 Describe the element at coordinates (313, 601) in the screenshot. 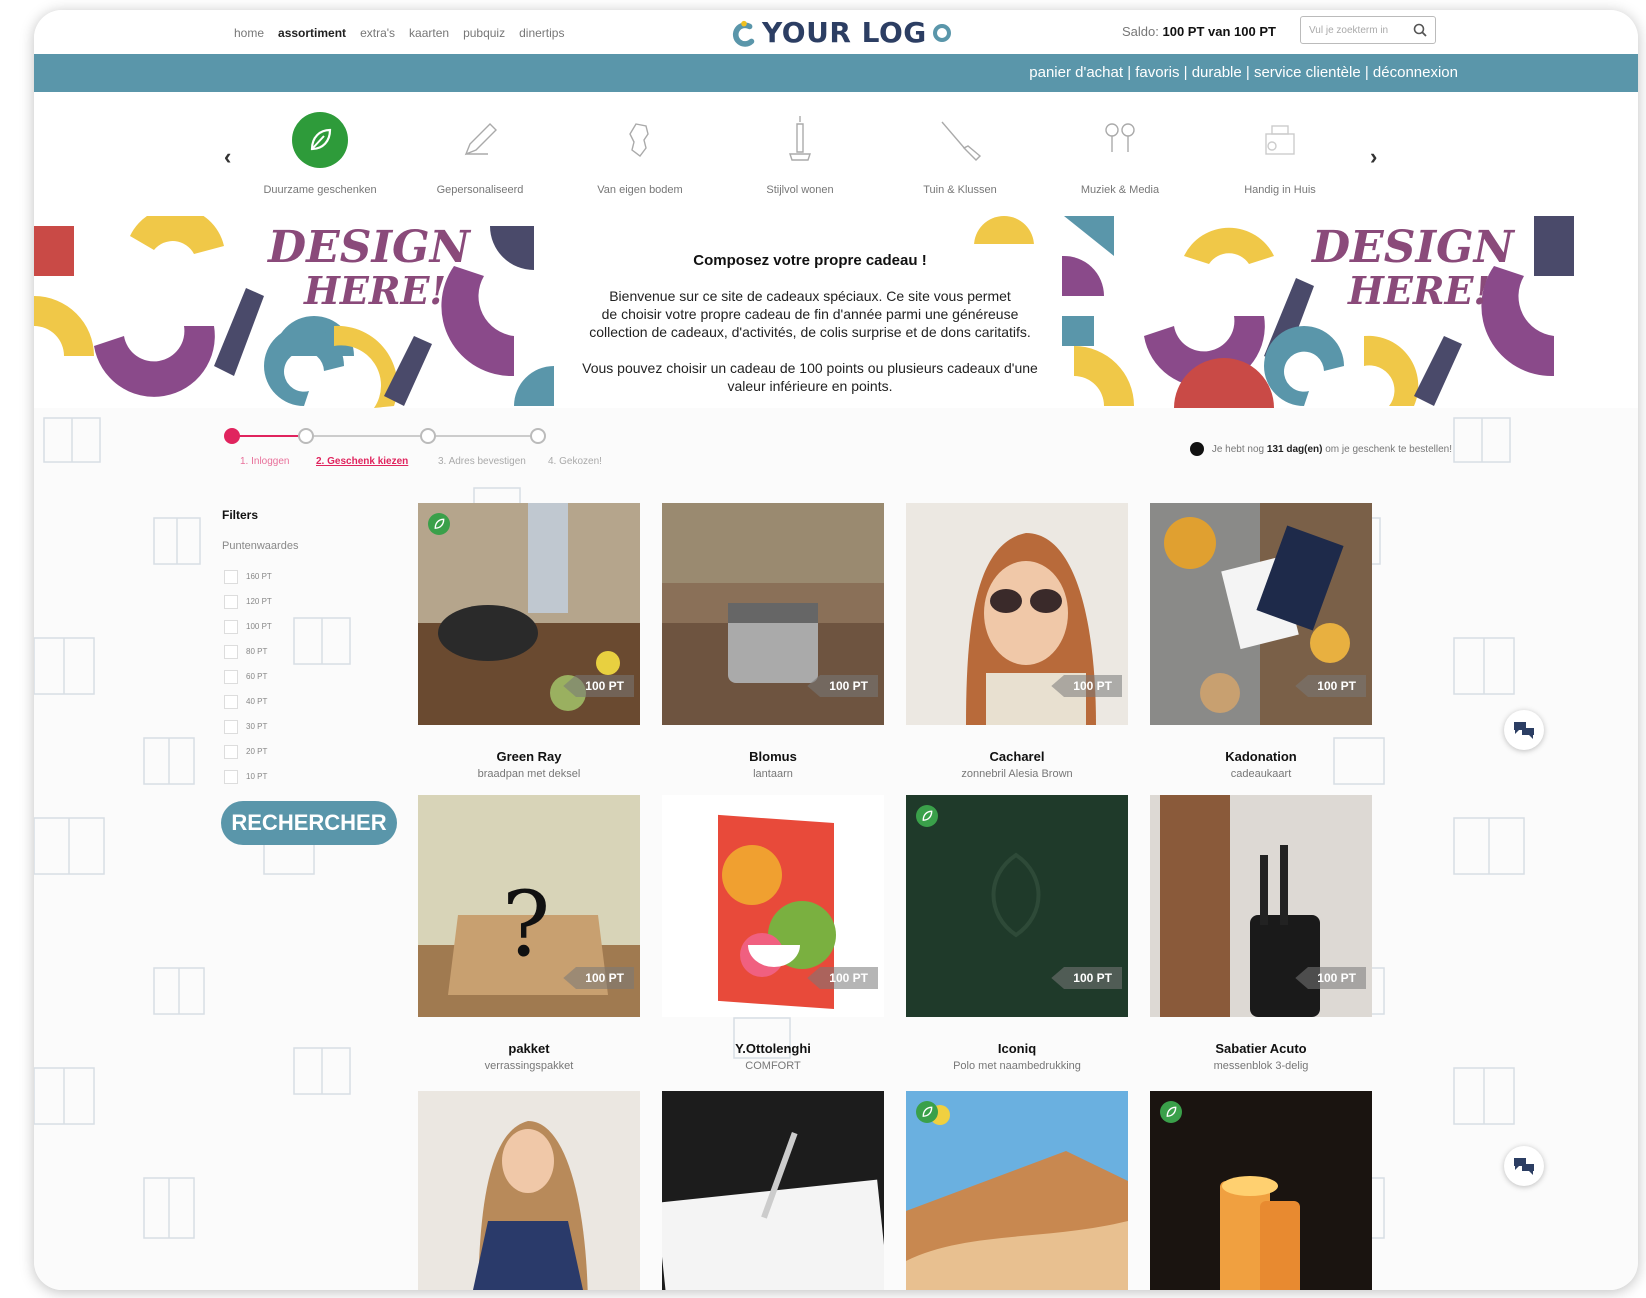

I see `filter-option: 120 PT` at that location.